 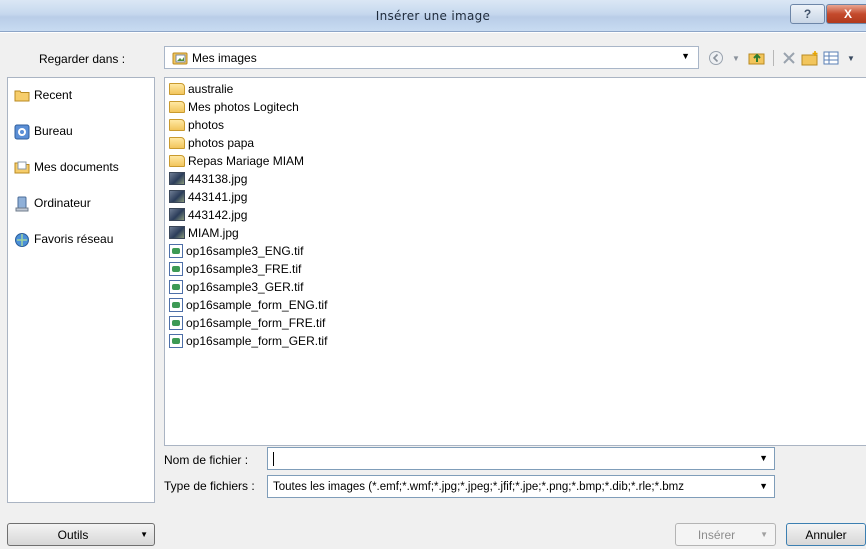 I want to click on delete-icon, so click(x=789, y=58).